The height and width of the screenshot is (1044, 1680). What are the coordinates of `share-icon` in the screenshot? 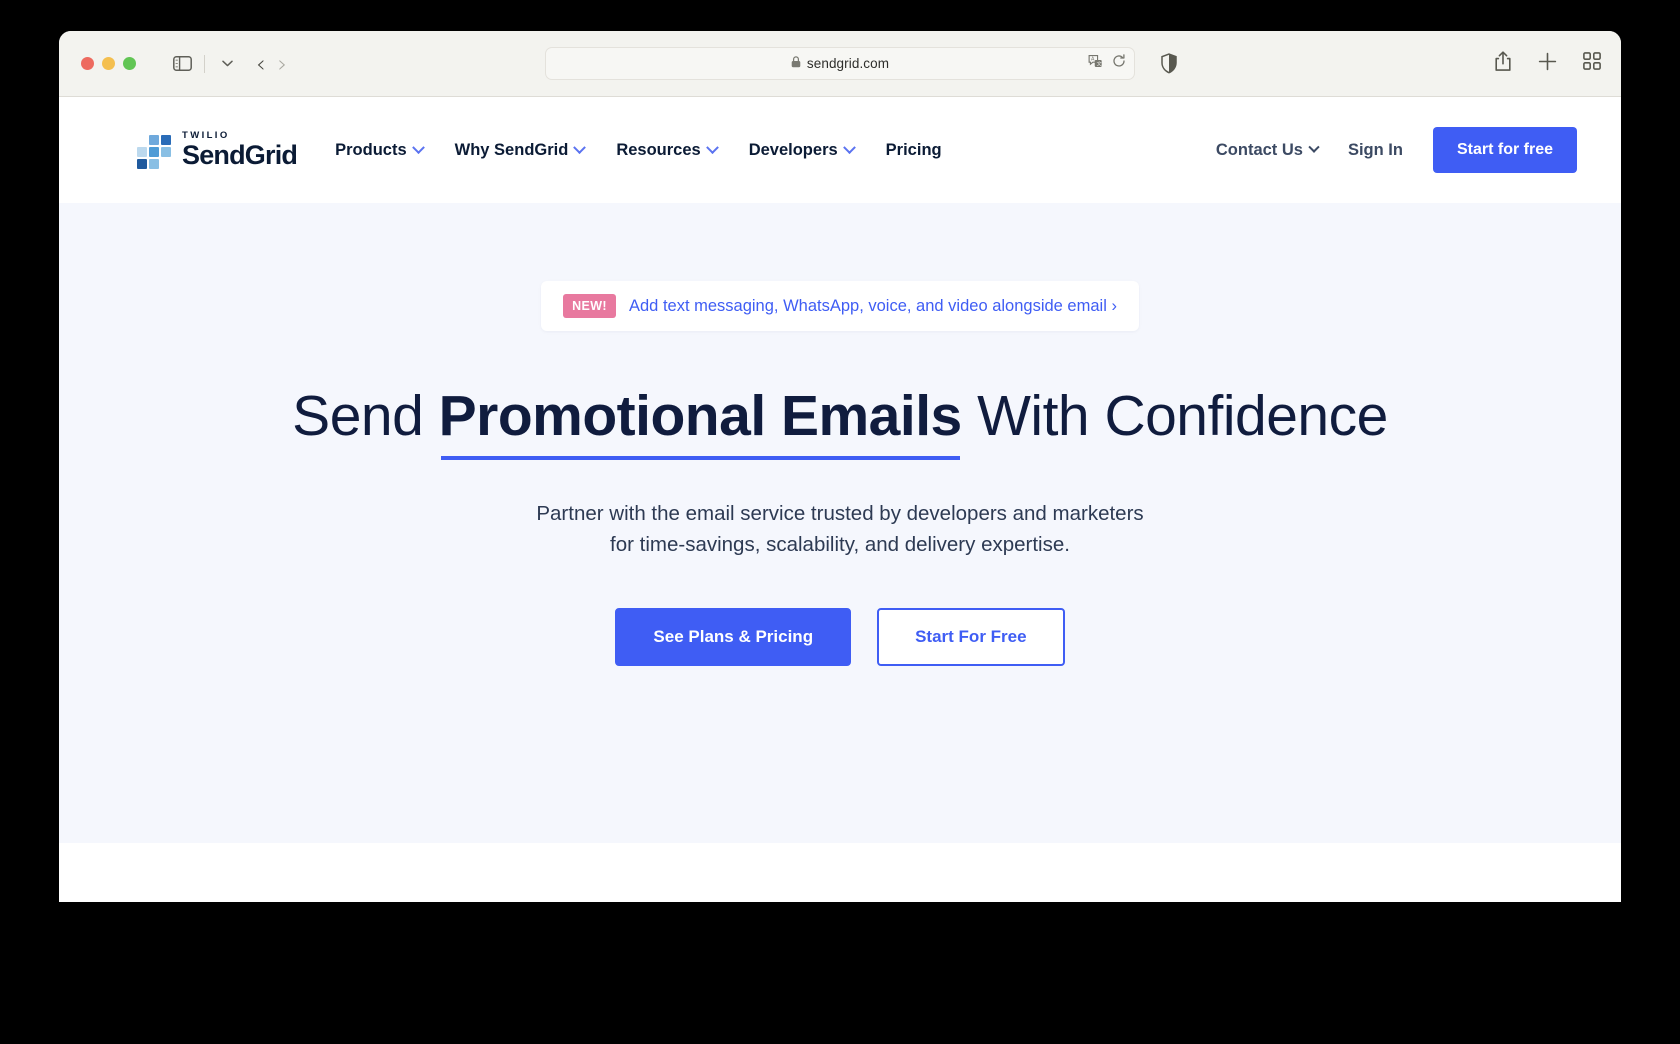 It's located at (1503, 63).